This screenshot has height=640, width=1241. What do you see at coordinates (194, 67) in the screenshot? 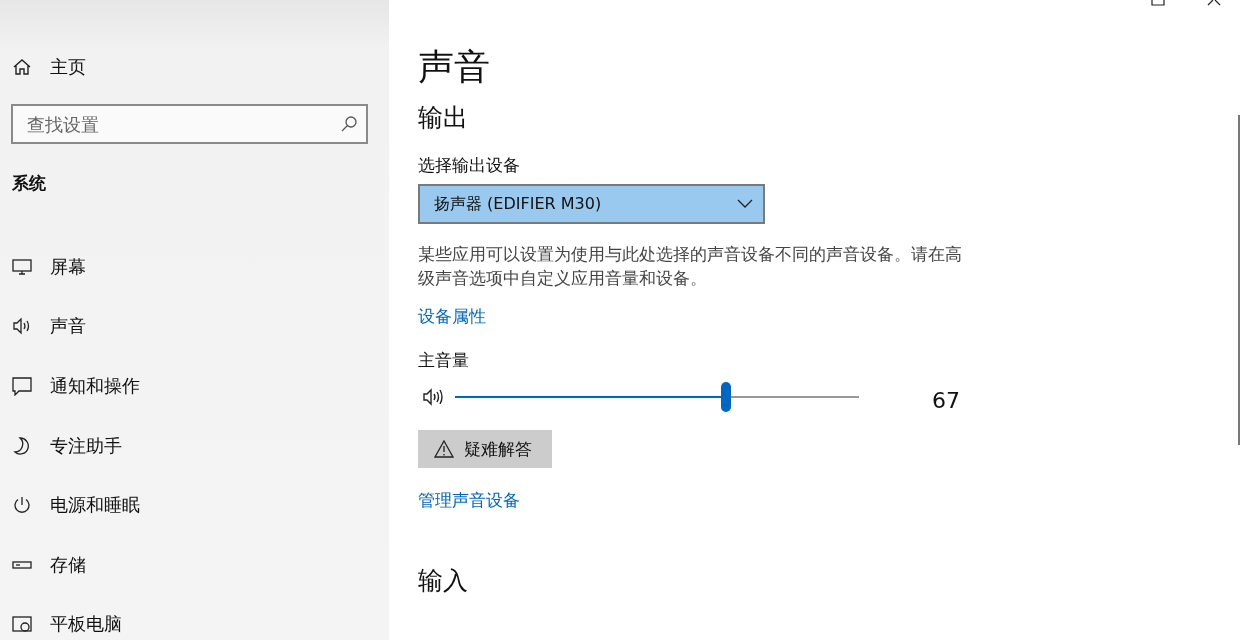
I see `home-nav-item: 主页` at bounding box center [194, 67].